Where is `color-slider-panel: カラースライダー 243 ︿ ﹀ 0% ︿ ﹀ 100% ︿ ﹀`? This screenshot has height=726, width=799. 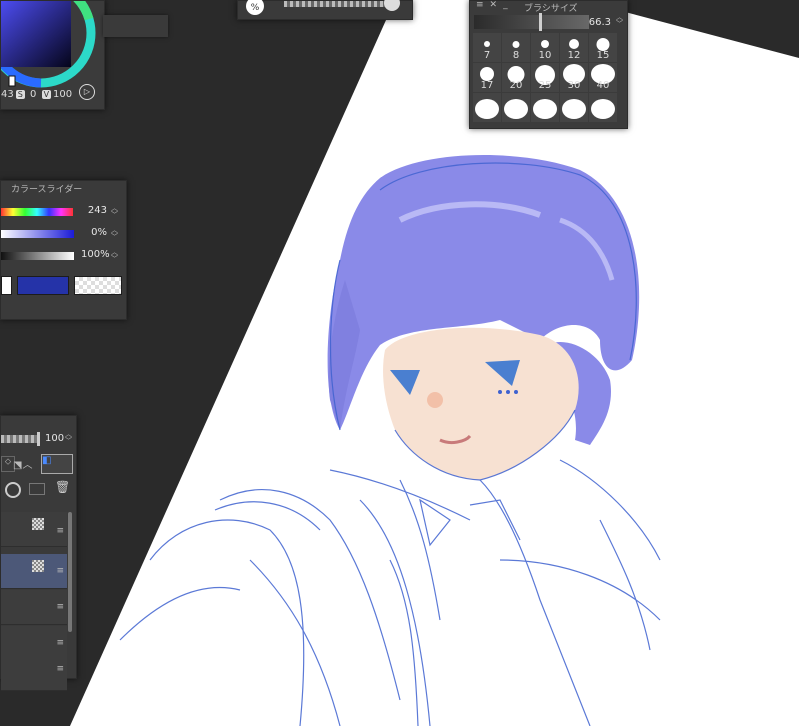 color-slider-panel: カラースライダー 243 ︿ ﹀ 0% ︿ ﹀ 100% ︿ ﹀ is located at coordinates (63, 250).